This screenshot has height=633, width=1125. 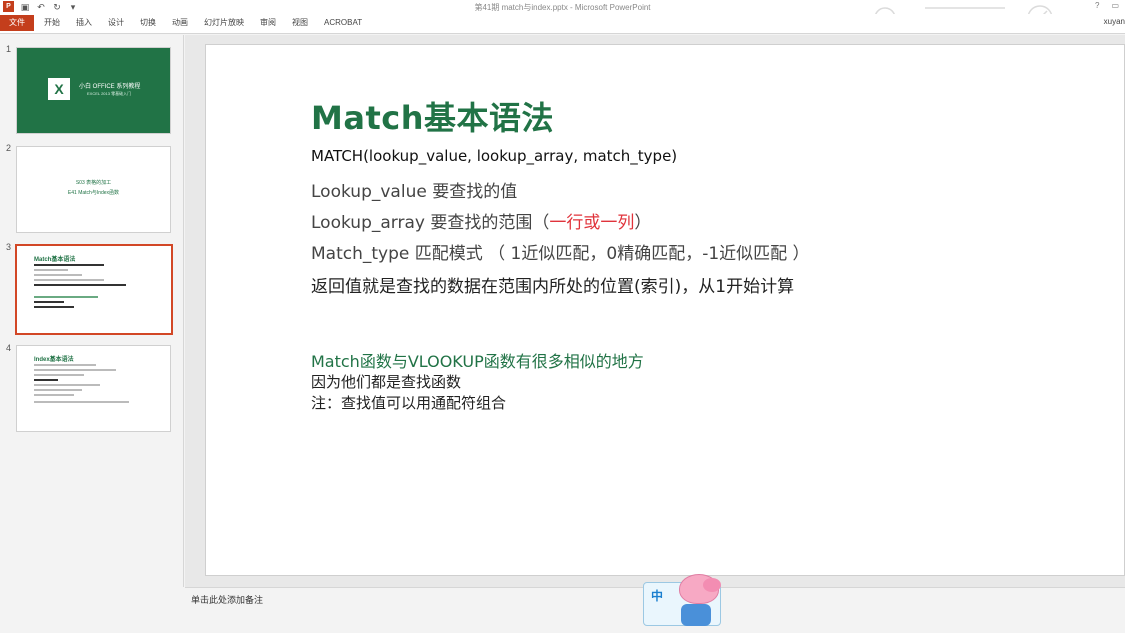 What do you see at coordinates (9, 148) in the screenshot?
I see `slide-number: 2` at bounding box center [9, 148].